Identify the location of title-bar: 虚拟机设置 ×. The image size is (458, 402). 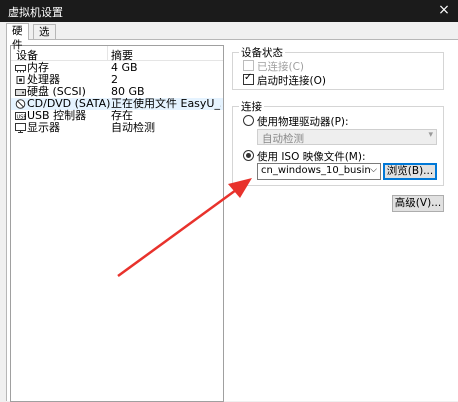
(229, 11).